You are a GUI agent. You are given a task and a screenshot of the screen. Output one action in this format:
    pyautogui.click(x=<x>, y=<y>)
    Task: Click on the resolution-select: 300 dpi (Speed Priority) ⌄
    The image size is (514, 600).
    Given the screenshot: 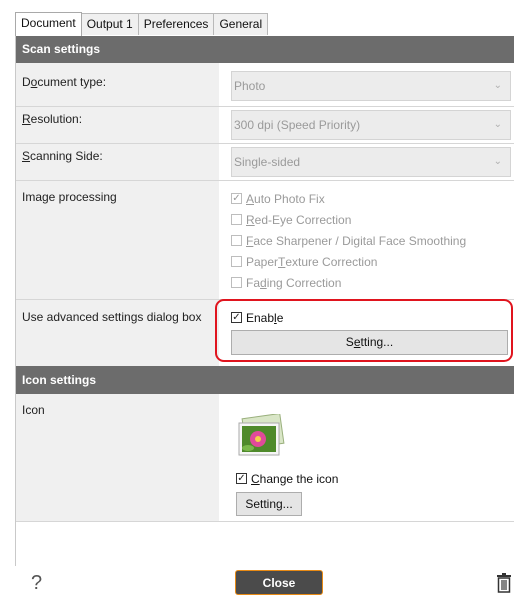 What is the action you would take?
    pyautogui.click(x=371, y=125)
    